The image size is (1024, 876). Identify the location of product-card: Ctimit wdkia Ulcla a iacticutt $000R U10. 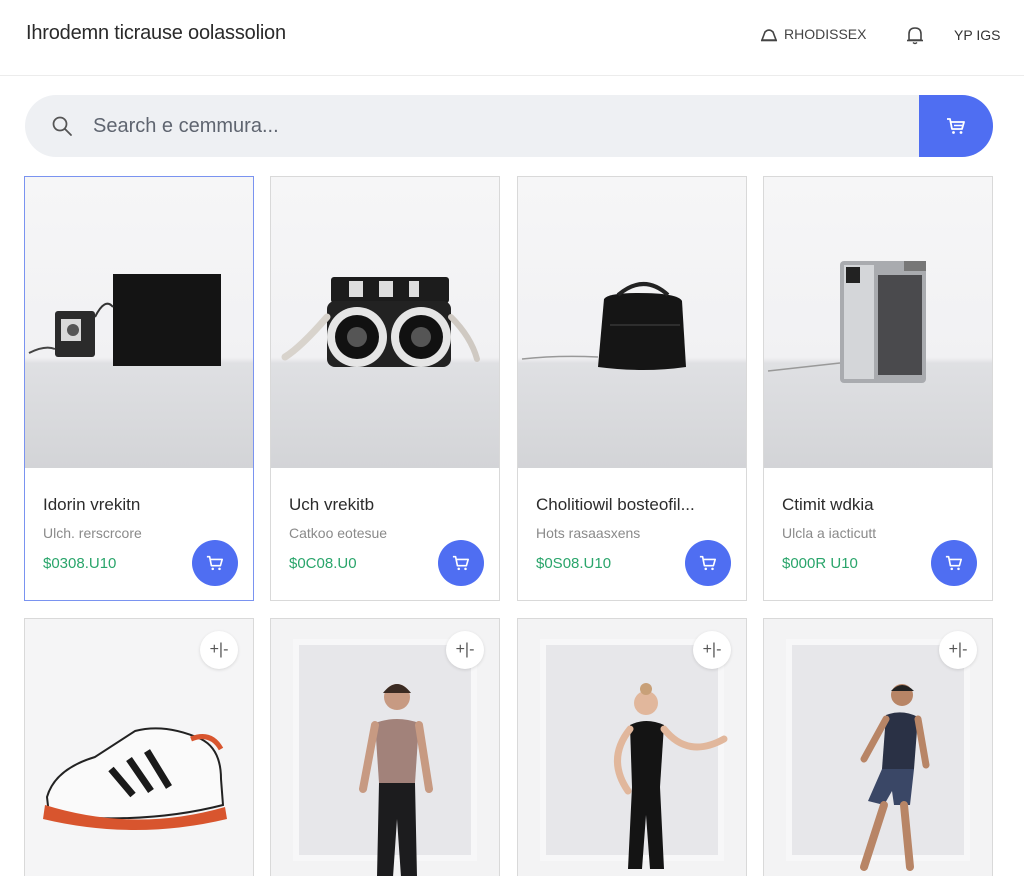
(878, 388).